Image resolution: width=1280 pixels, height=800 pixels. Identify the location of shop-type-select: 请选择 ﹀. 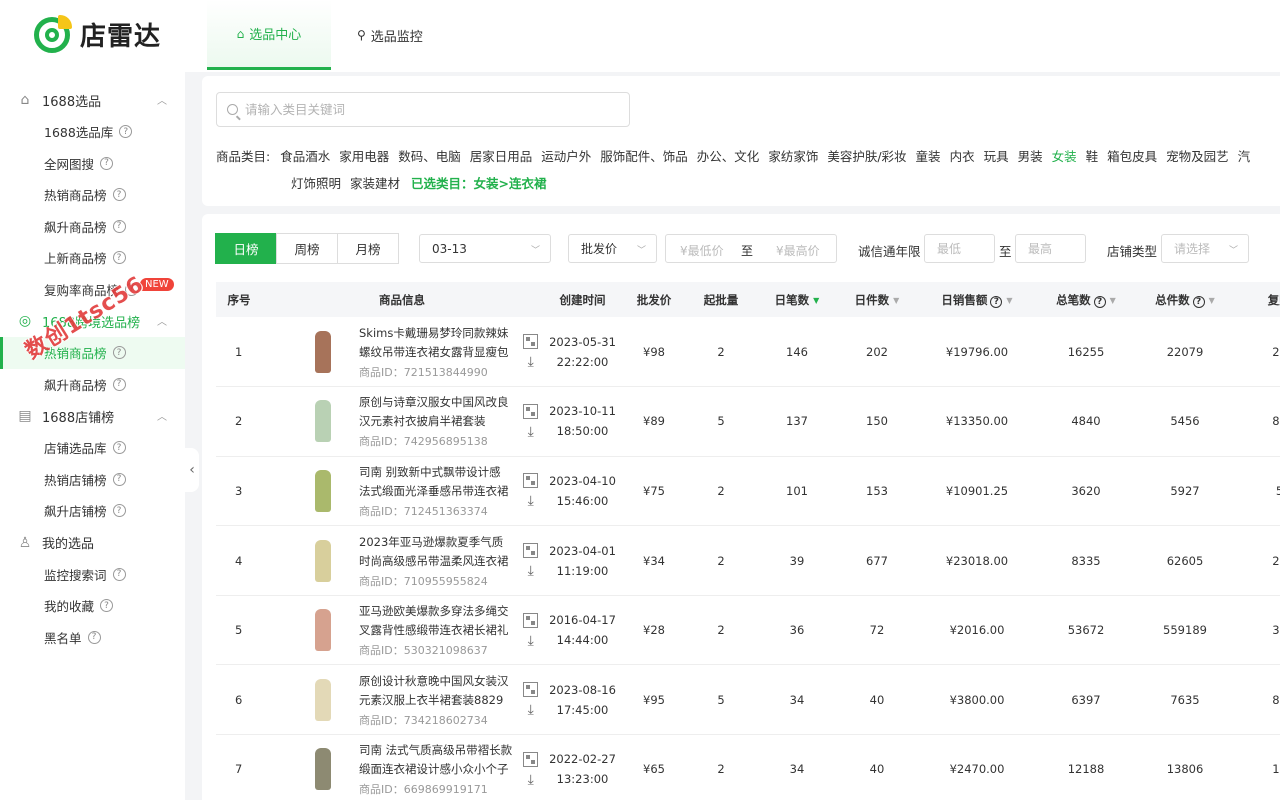
(1205, 248).